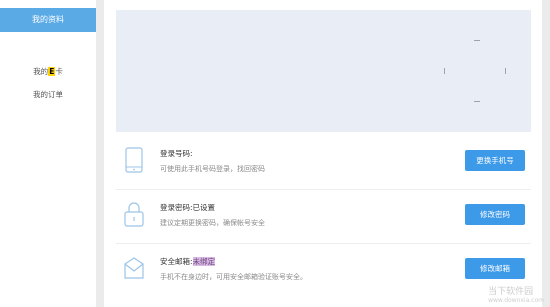 The image size is (550, 307). I want to click on sidebar-item-label: 我的, so click(41, 71).